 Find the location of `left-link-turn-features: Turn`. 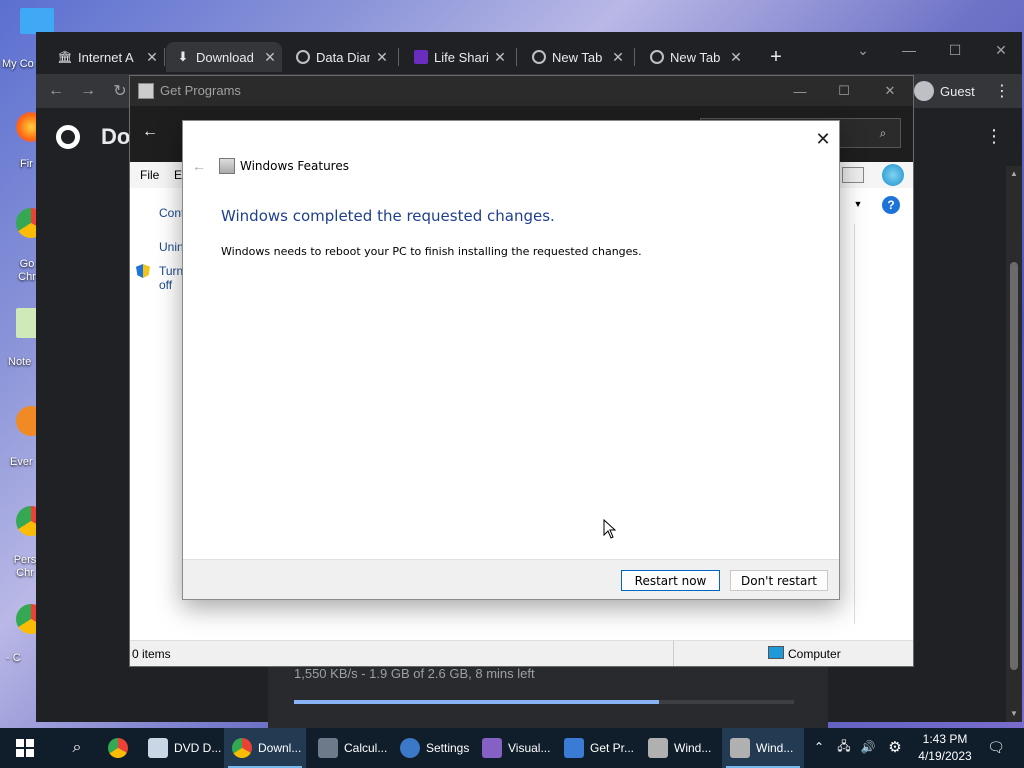

left-link-turn-features: Turn is located at coordinates (171, 271).